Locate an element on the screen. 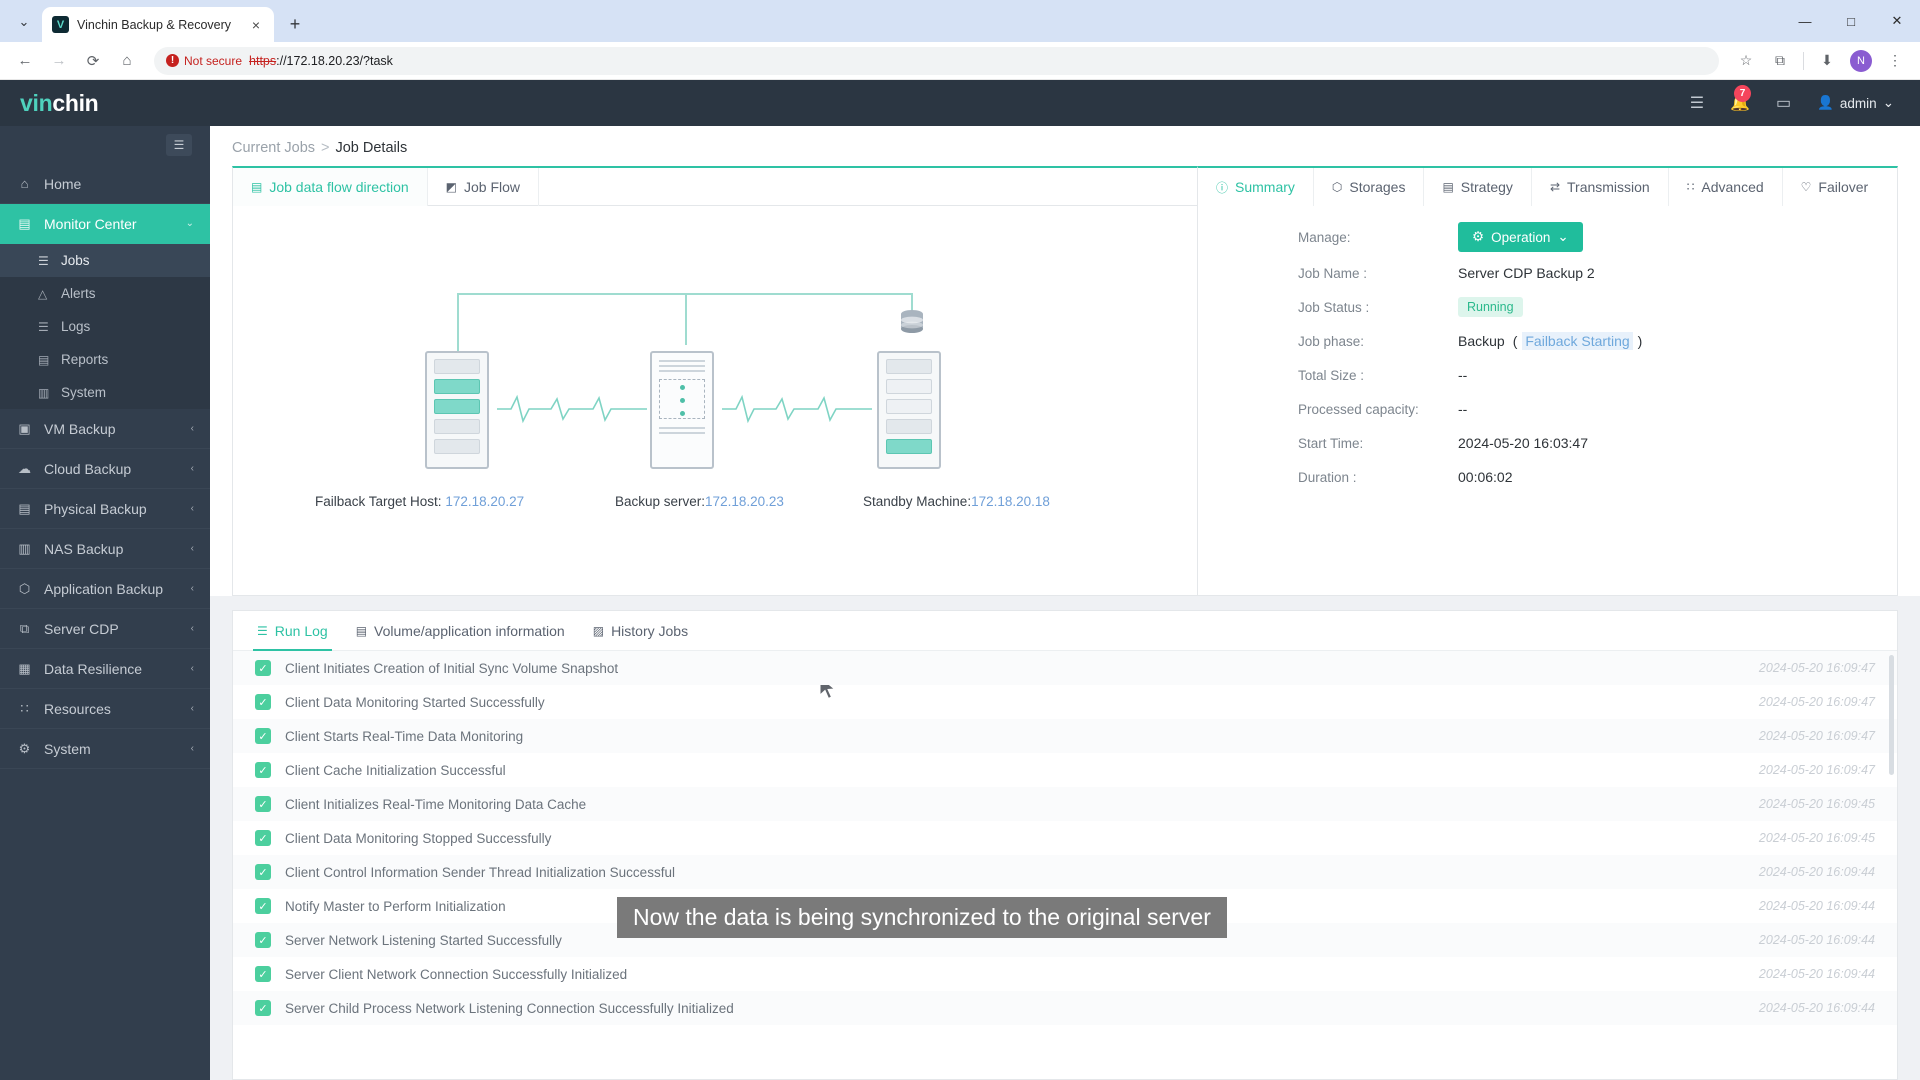  detail-row-duration: Duration : 00:06:02 is located at coordinates (1547, 477).